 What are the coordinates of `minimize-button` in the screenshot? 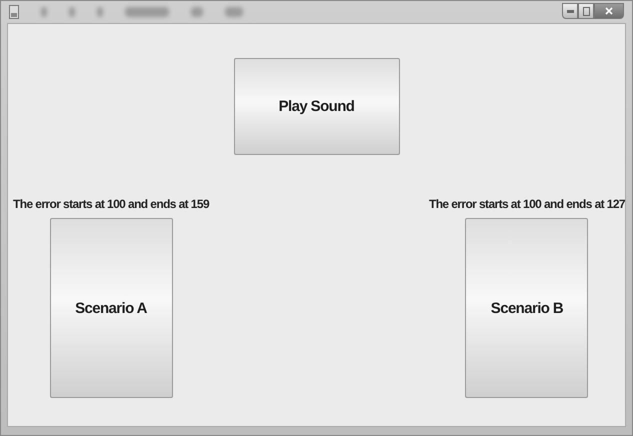 It's located at (570, 11).